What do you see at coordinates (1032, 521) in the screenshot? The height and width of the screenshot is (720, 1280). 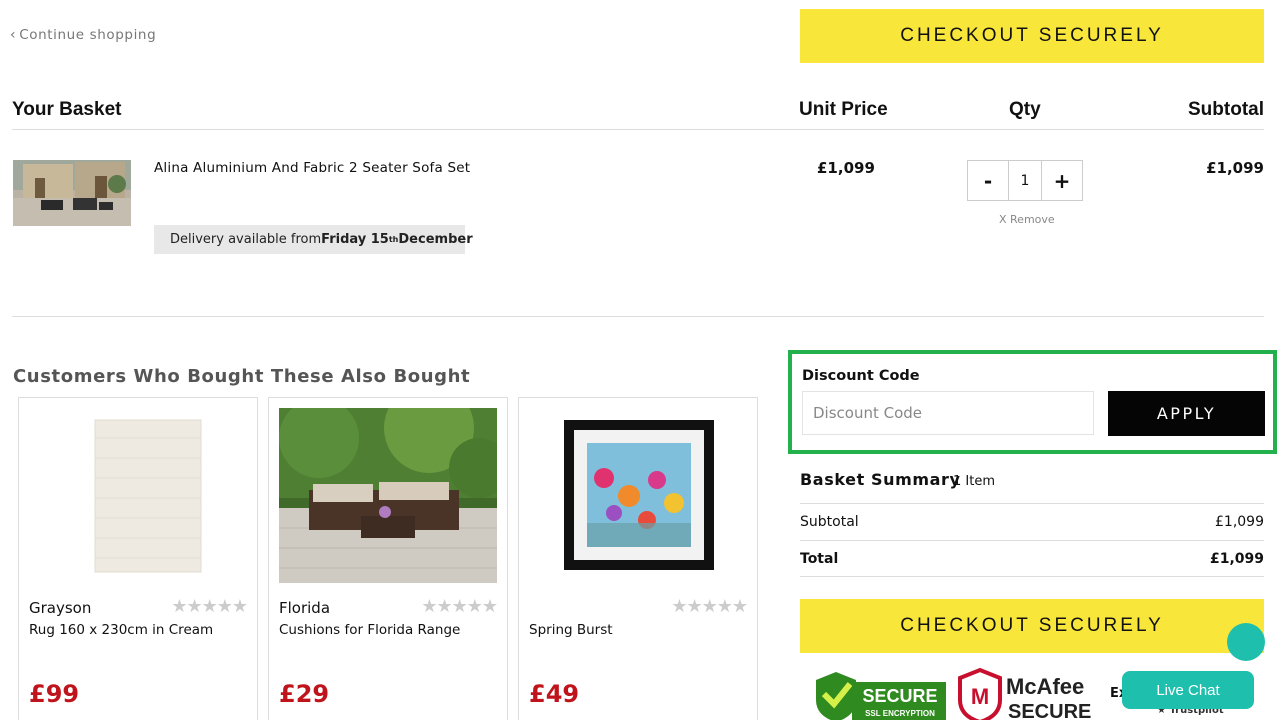 I see `summary-subtotal-row: Subtotal £1,099` at bounding box center [1032, 521].